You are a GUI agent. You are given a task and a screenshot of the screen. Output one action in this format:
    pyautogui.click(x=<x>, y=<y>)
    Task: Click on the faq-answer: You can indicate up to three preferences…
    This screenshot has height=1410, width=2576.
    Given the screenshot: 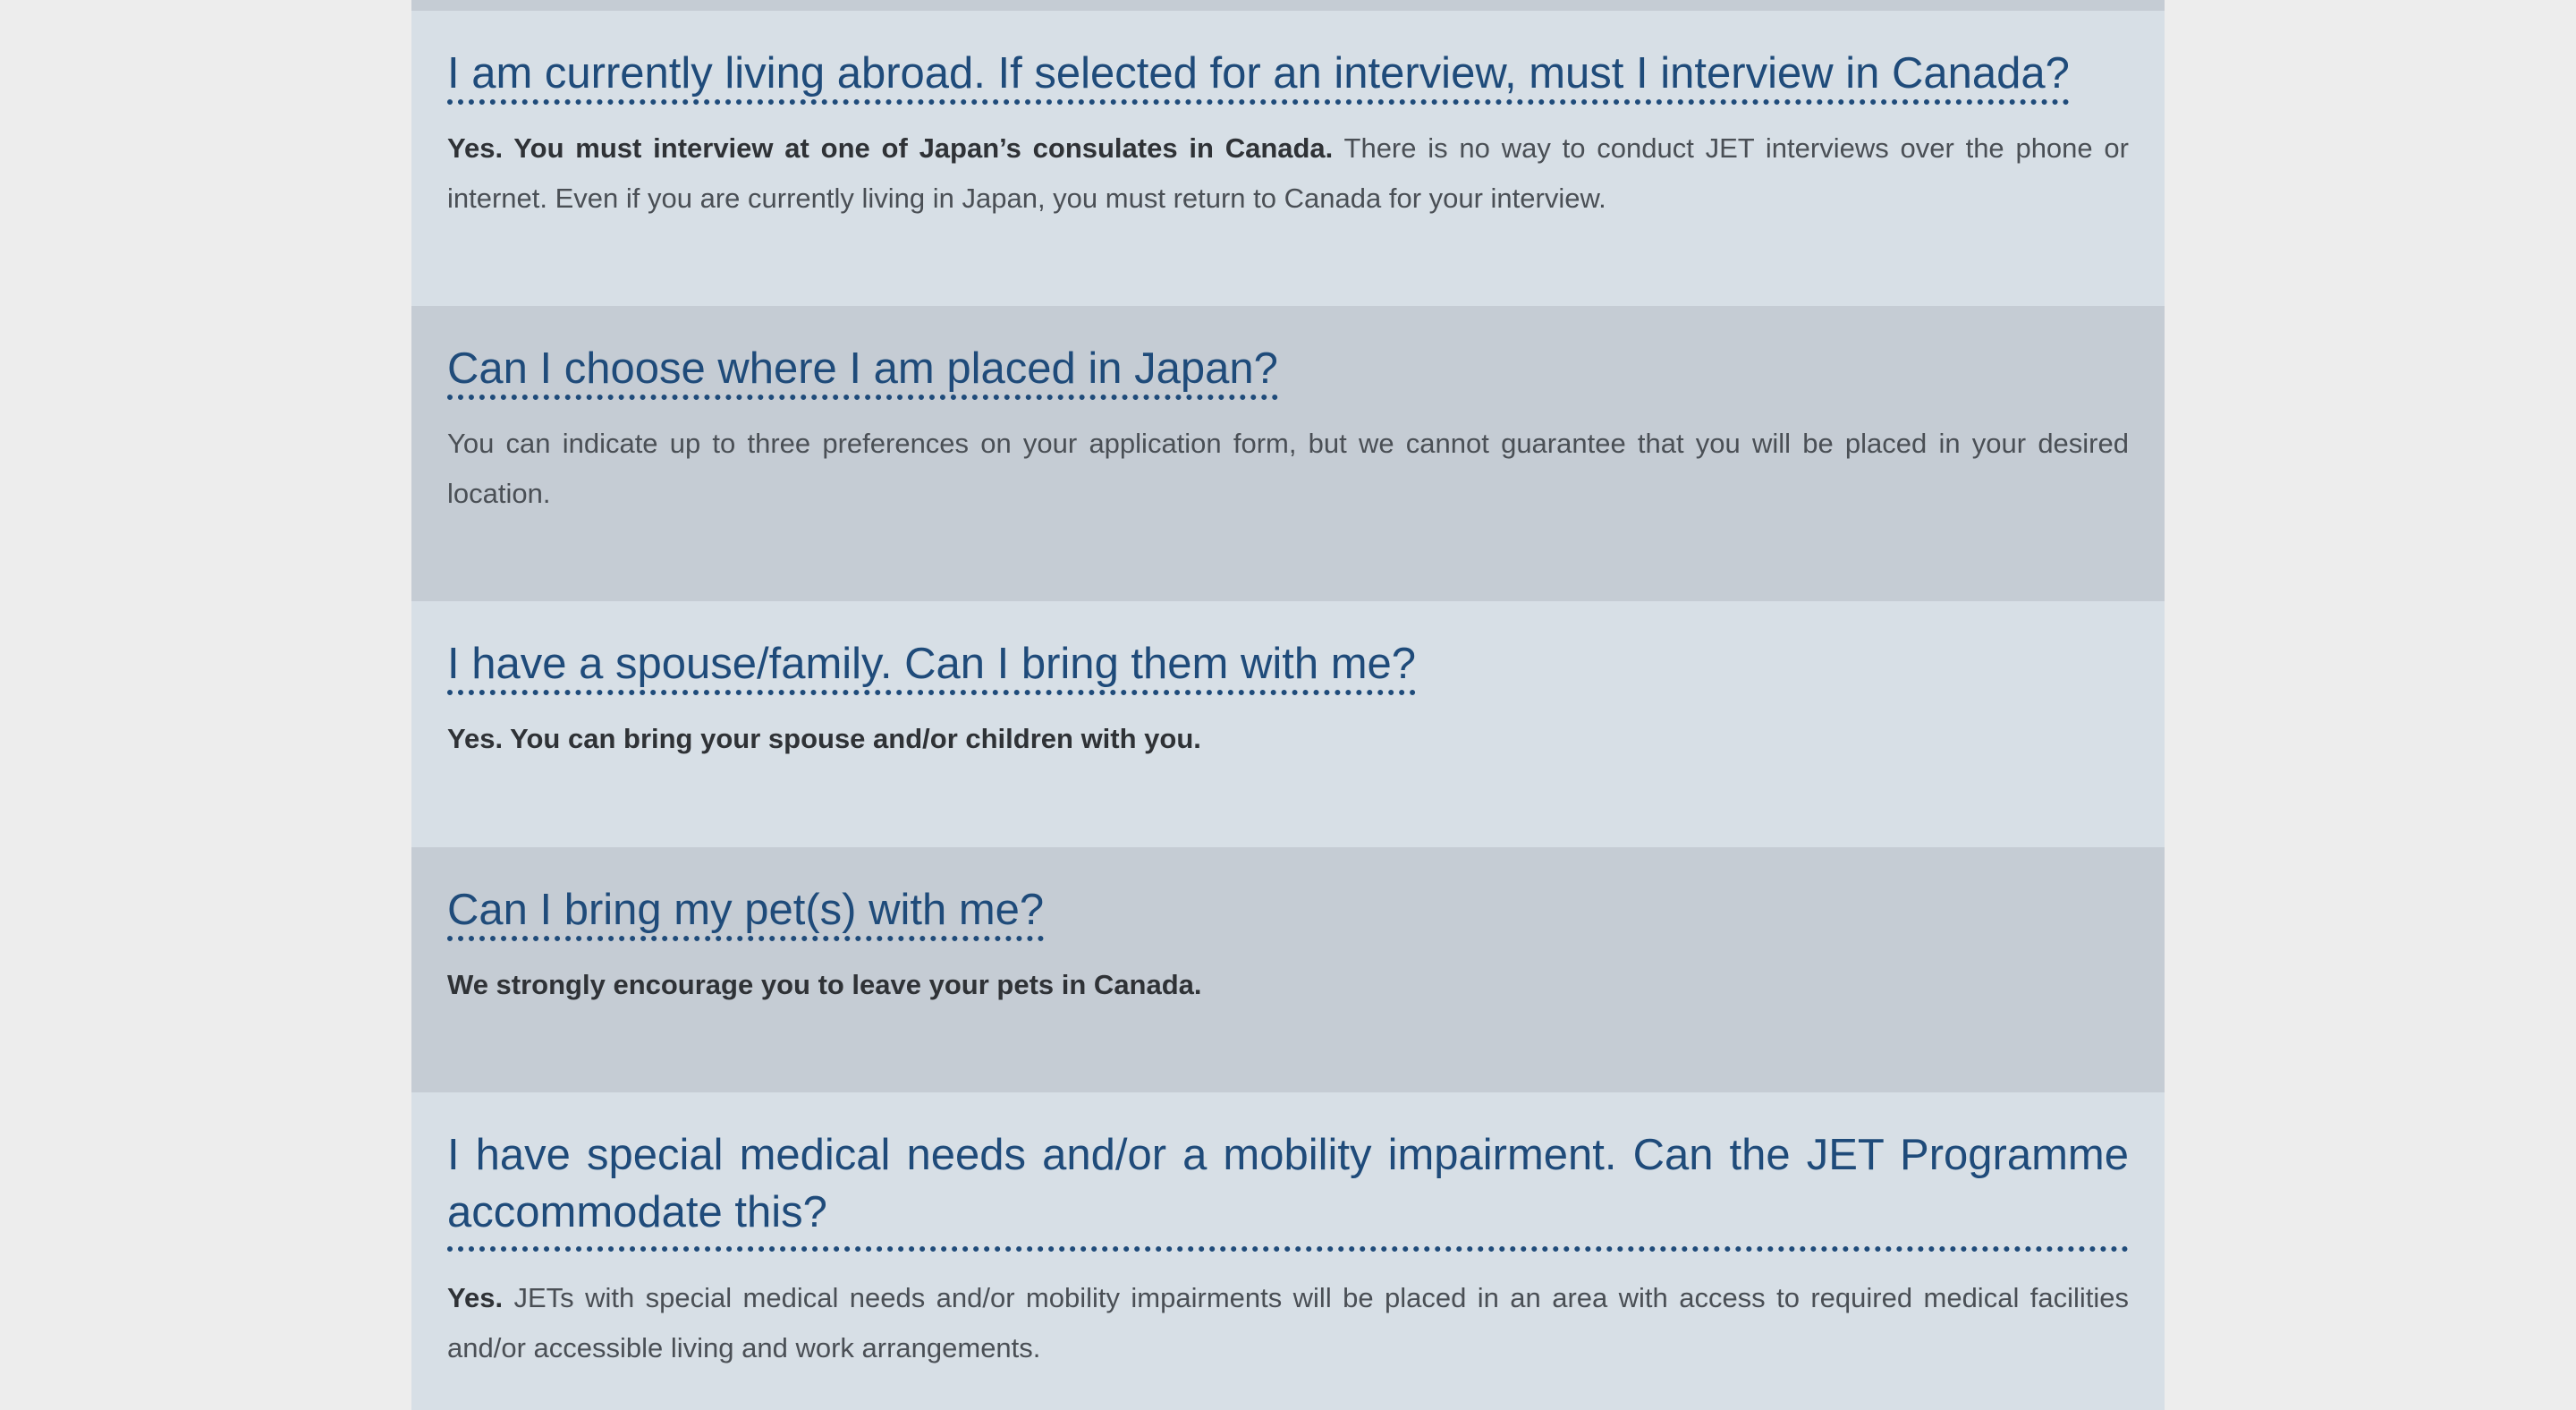 What is the action you would take?
    pyautogui.click(x=1288, y=469)
    